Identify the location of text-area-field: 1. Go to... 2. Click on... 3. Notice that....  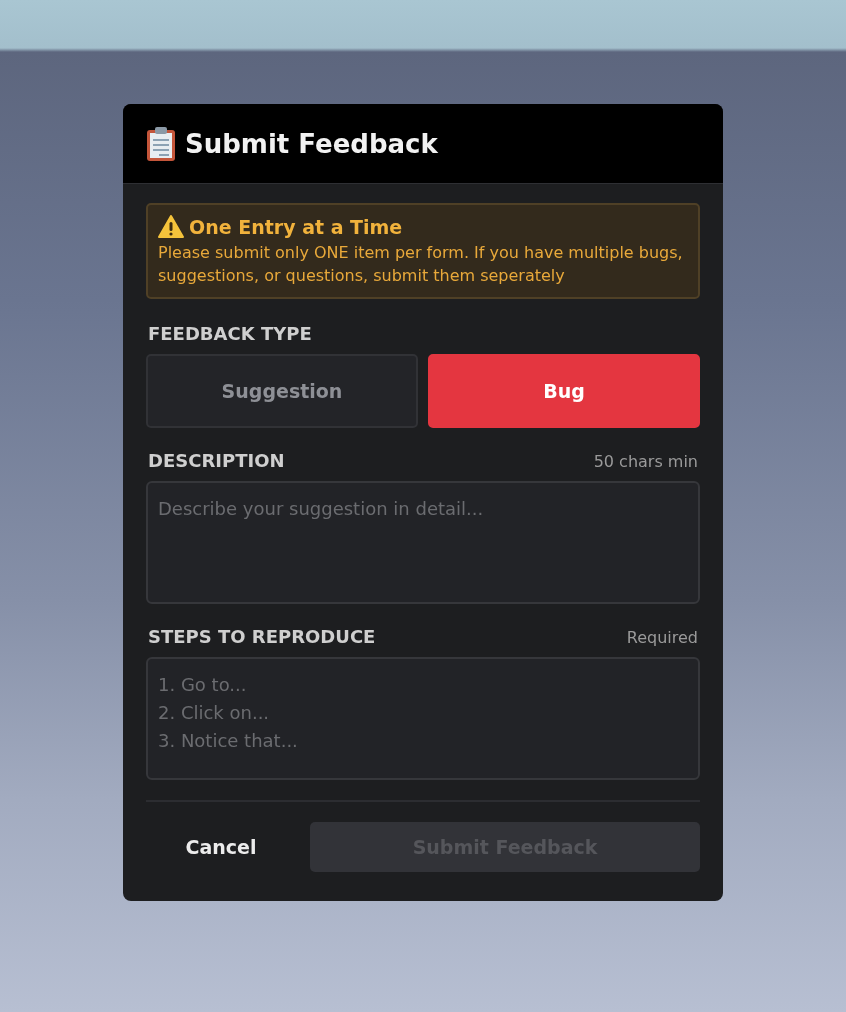
(423, 718).